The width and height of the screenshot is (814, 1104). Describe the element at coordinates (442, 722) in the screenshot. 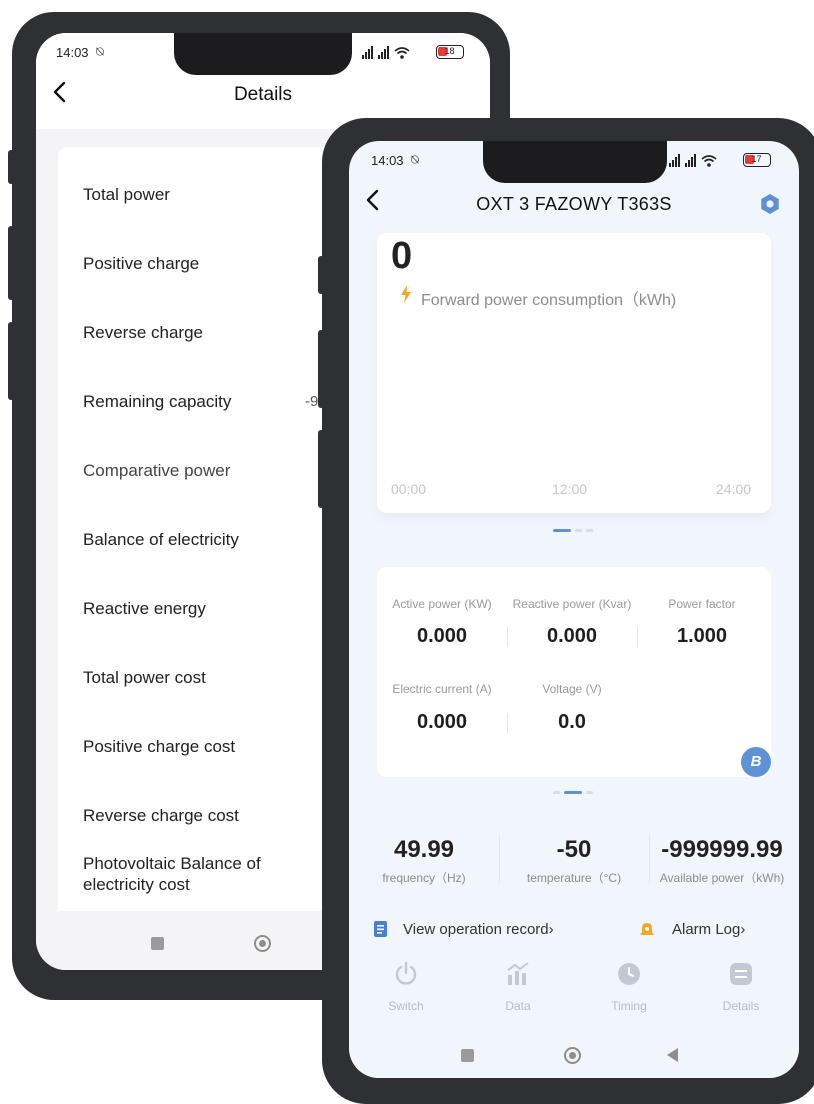

I see `metric-value-current: 0.000` at that location.